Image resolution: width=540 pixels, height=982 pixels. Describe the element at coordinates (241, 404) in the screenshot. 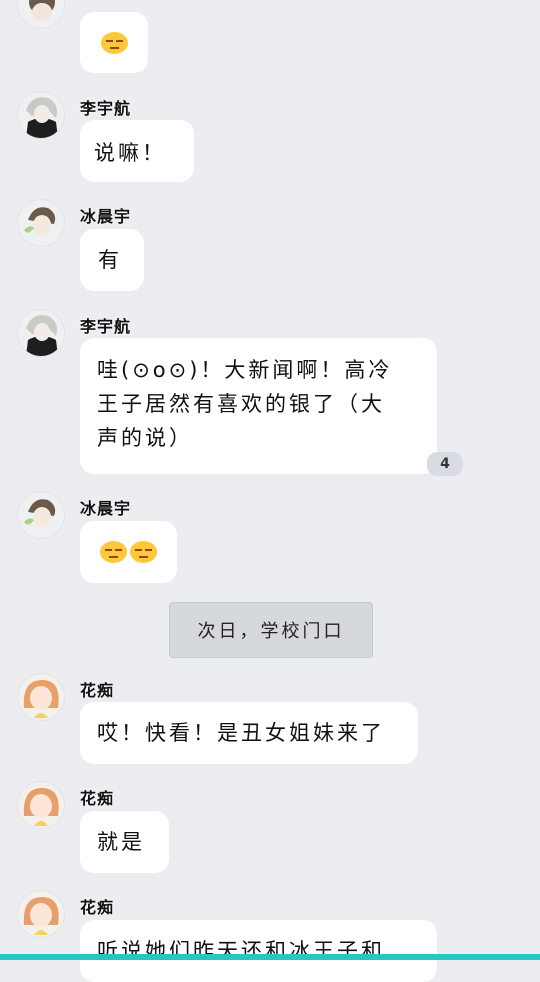

I see `message-text-line: 王子居然有喜欢的银了（大` at that location.